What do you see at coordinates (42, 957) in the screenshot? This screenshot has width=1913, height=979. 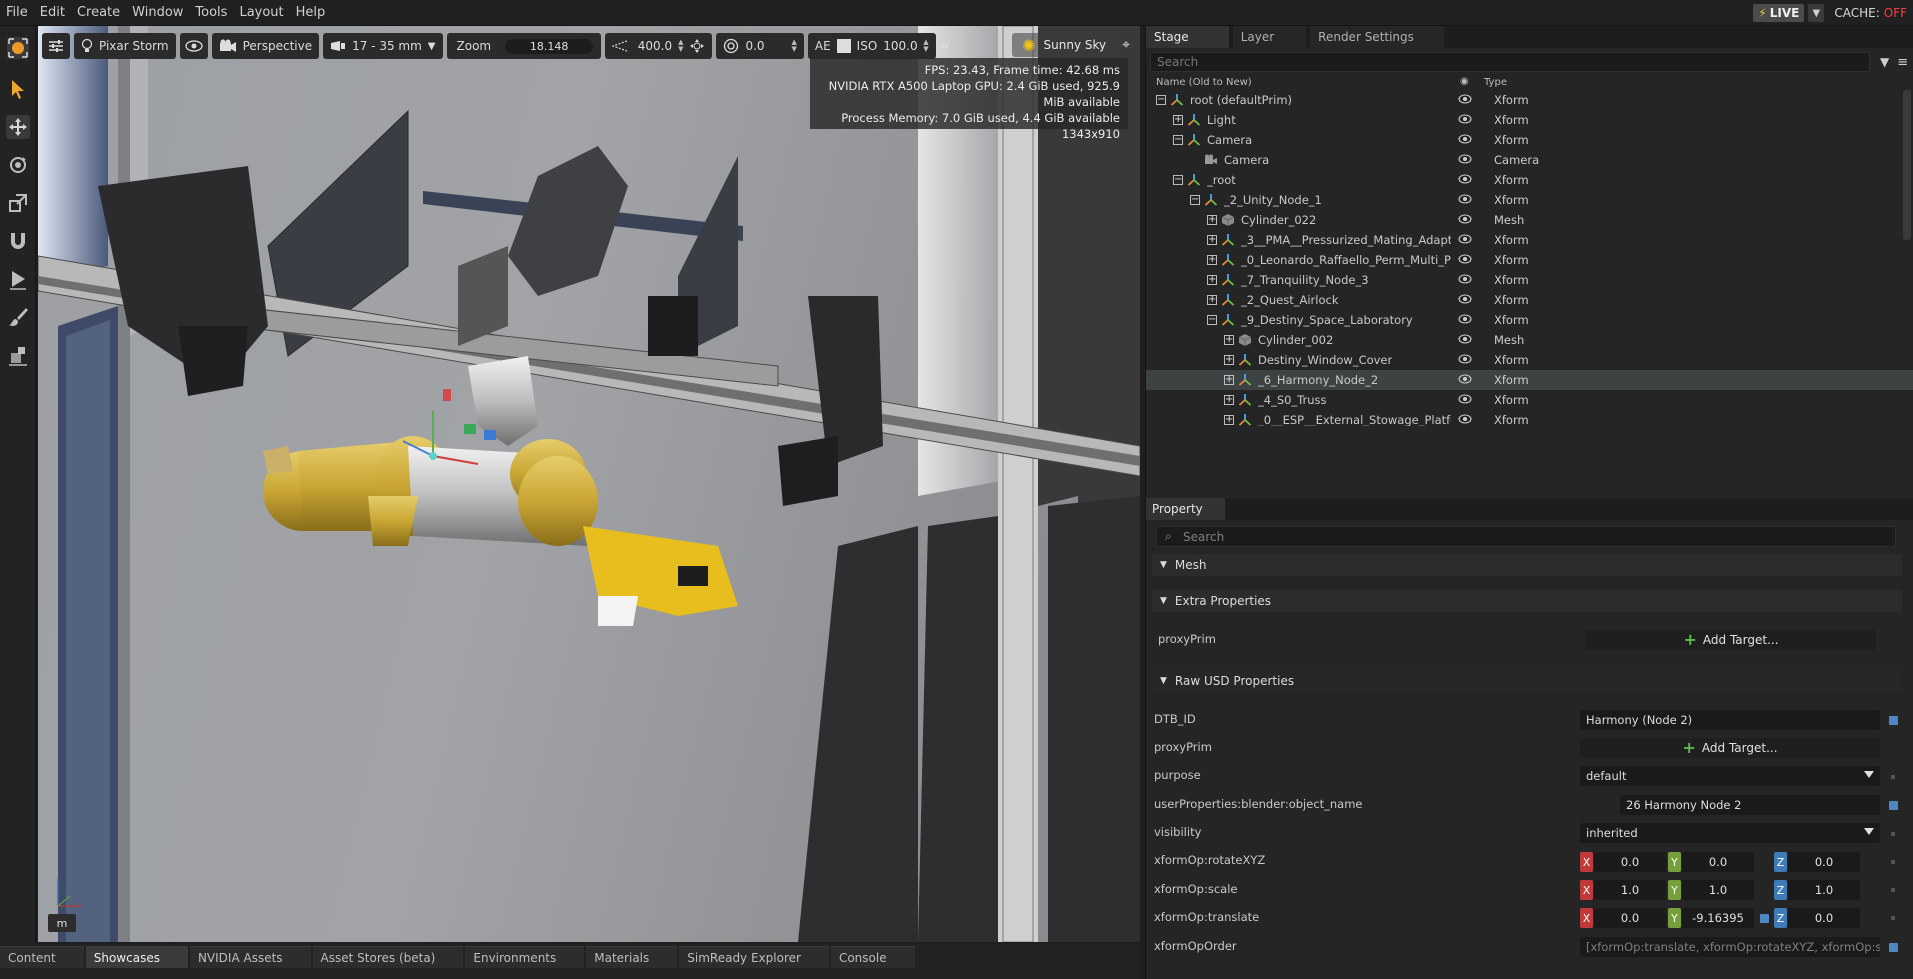 I see `tab-content: Content` at bounding box center [42, 957].